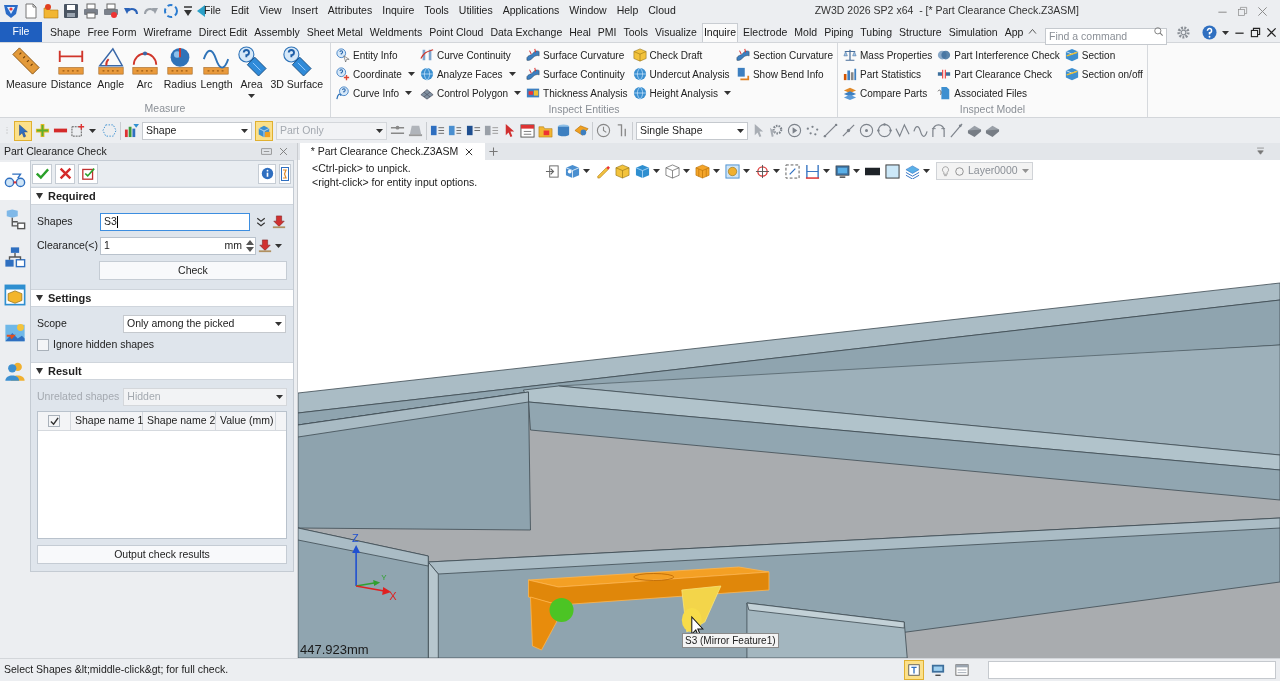 The image size is (1280, 681). Describe the element at coordinates (784, 74) in the screenshot. I see `ribbon-button: Show Bend Info` at that location.